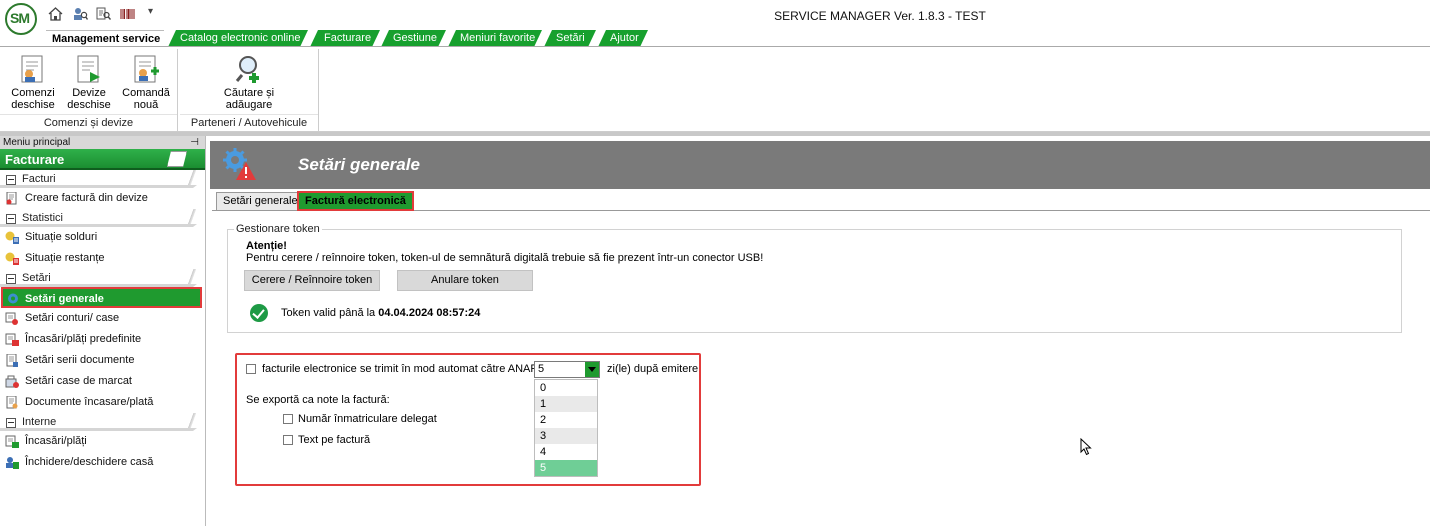 The width and height of the screenshot is (1430, 526). I want to click on tab-gestiune: Gestiune, so click(413, 38).